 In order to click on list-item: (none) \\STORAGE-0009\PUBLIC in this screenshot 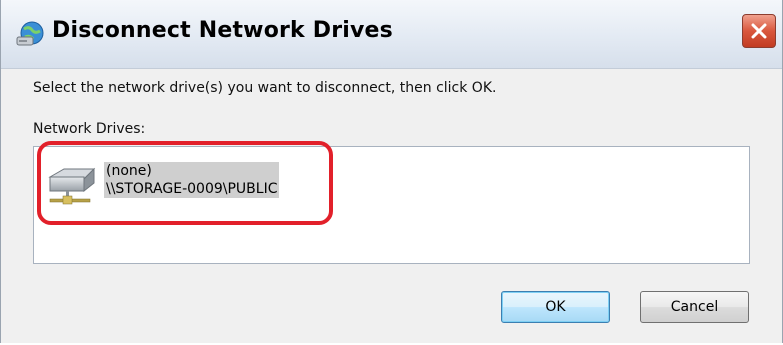, I will do `click(185, 187)`.